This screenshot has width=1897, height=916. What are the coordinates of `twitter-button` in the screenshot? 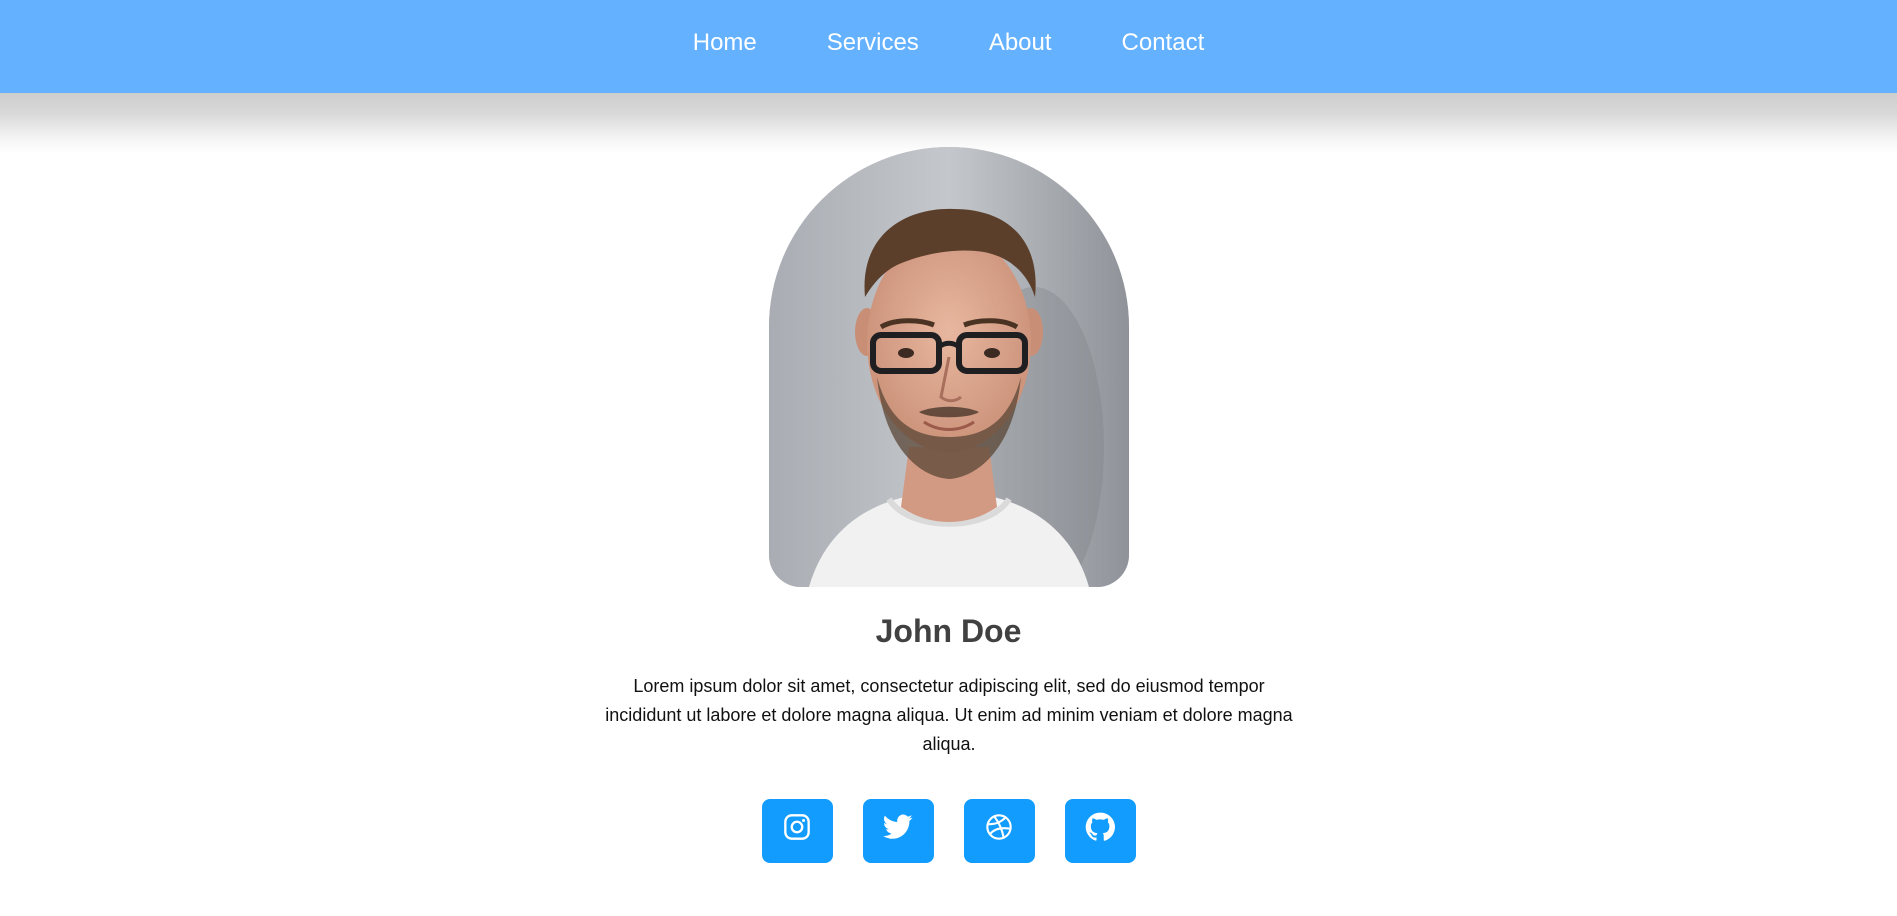 It's located at (898, 831).